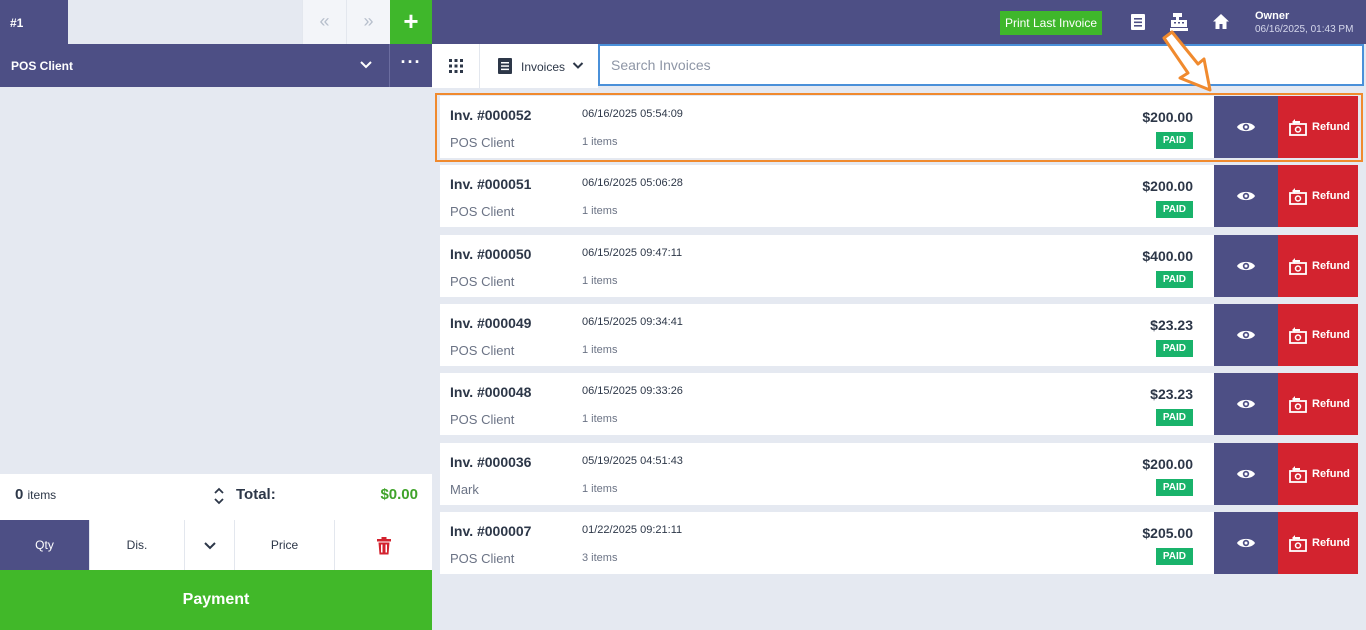 The image size is (1366, 630). I want to click on invoices-dropdown: Invoices, so click(539, 66).